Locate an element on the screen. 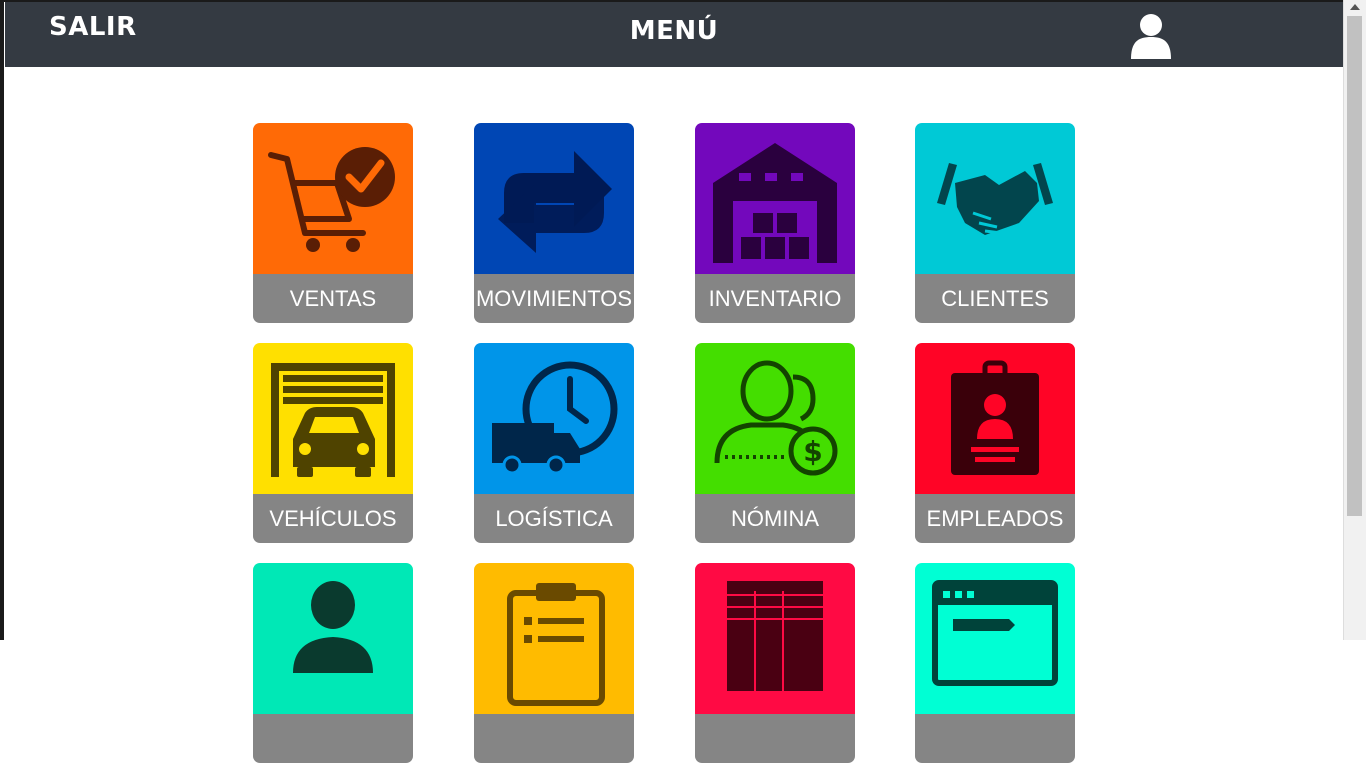  clipboard-icon is located at coordinates (554, 638).